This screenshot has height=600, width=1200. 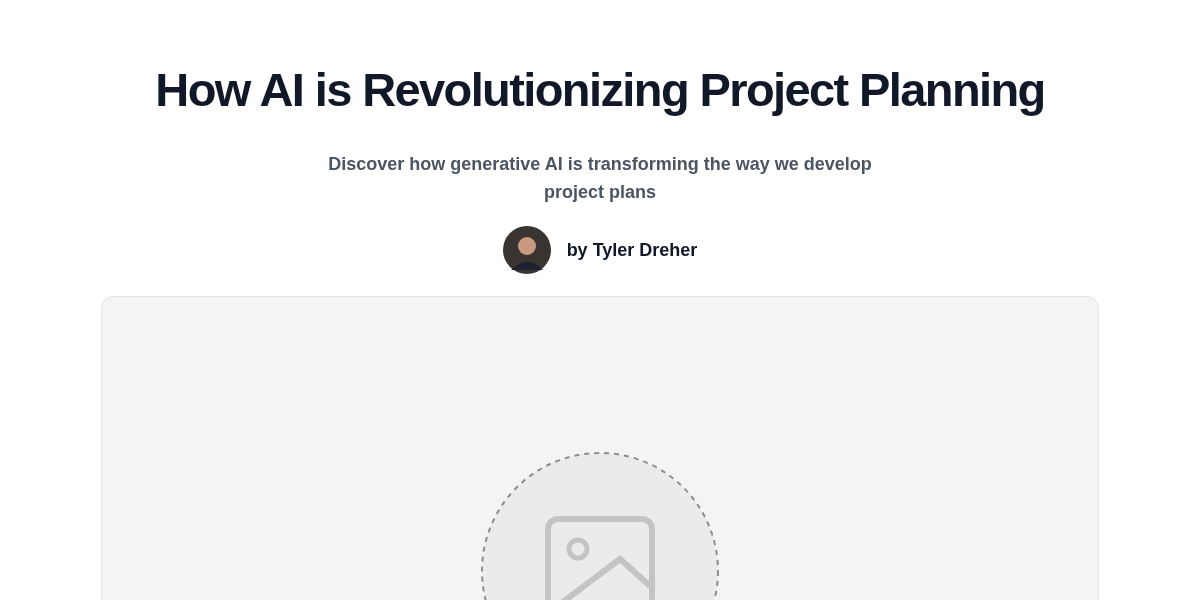 I want to click on article-title: How AI is Revolutionizing Project Planning, so click(x=600, y=90).